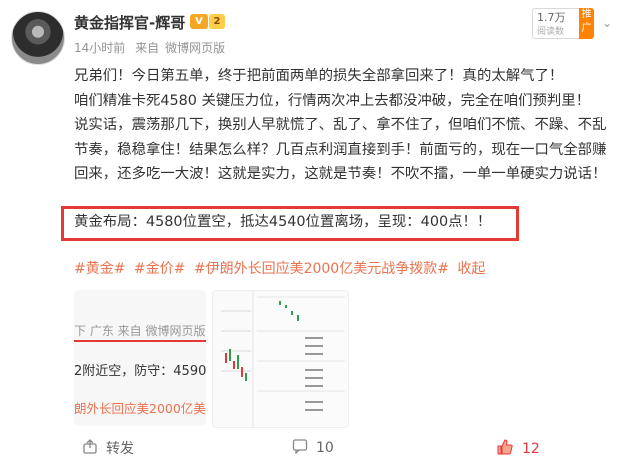 The height and width of the screenshot is (467, 628). I want to click on vip-icon: V, so click(199, 21).